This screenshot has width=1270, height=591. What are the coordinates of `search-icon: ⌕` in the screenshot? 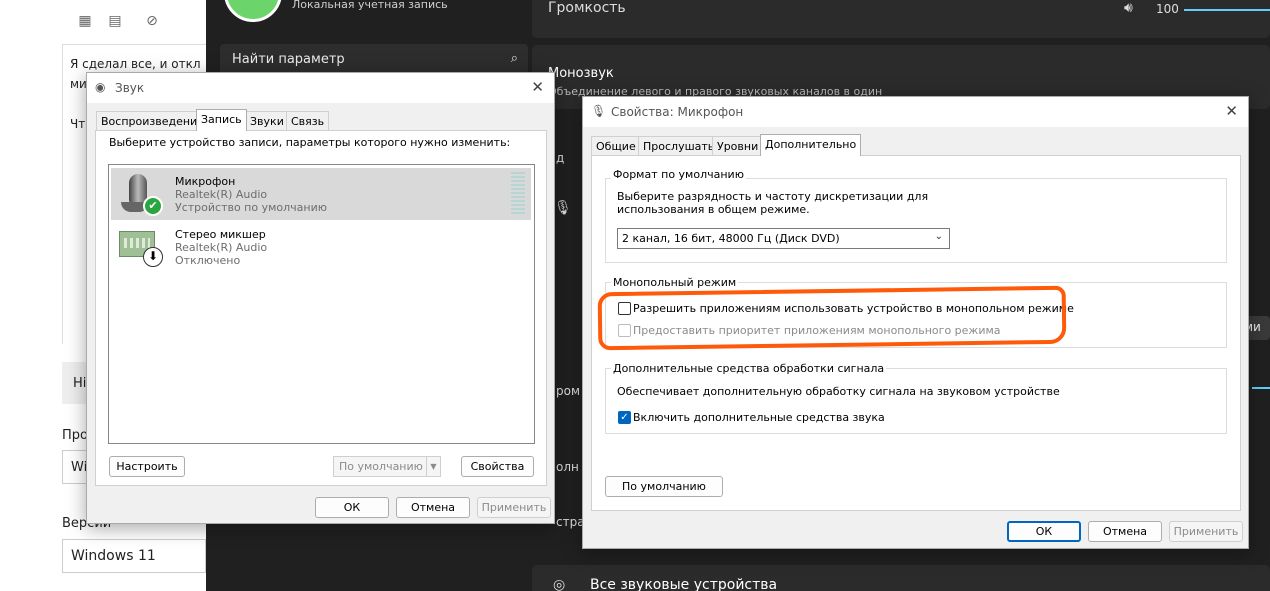 It's located at (514, 58).